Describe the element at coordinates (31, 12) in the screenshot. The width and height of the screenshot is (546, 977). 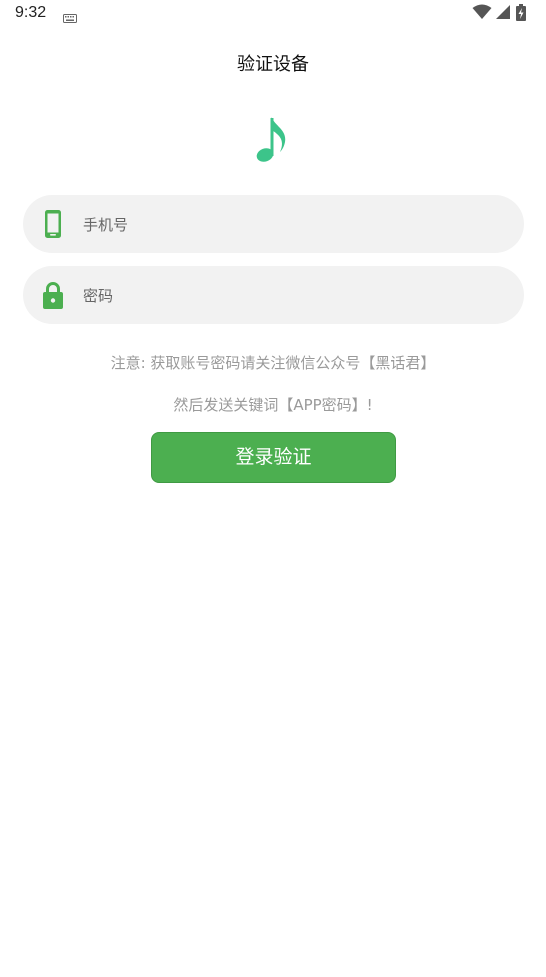
I see `status-time: 9:32` at that location.